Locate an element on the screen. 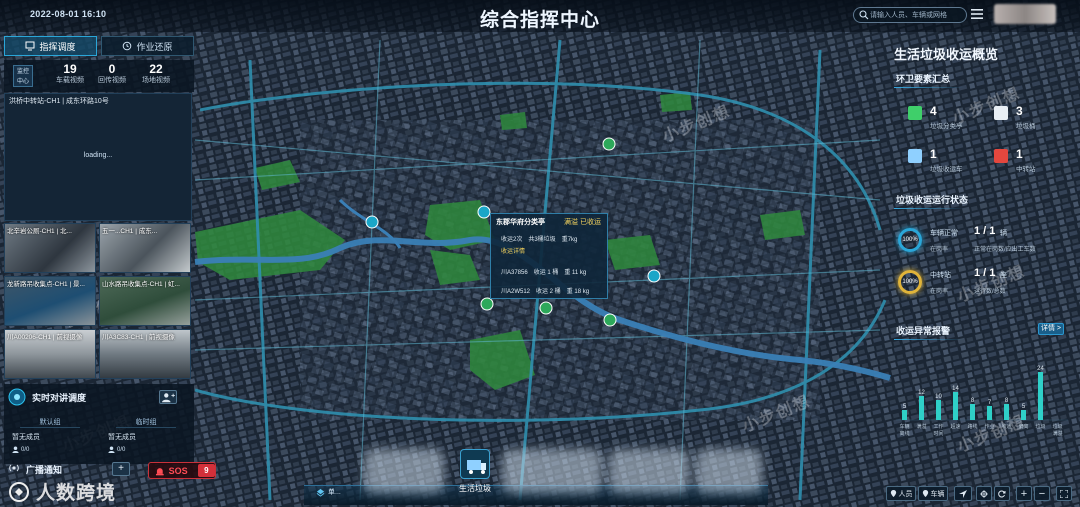 The height and width of the screenshot is (507, 1080). popup-cell: 收运 2 桶 is located at coordinates (548, 292).